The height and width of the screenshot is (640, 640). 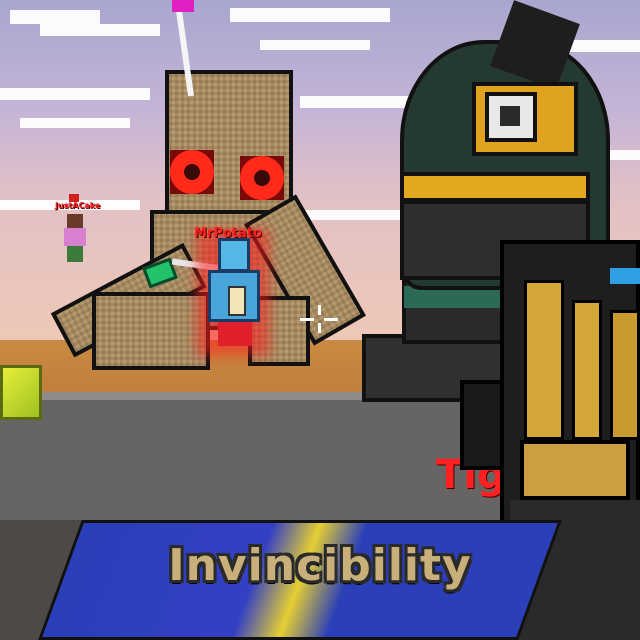 What do you see at coordinates (495, 187) in the screenshot?
I see `statue-gold-band` at bounding box center [495, 187].